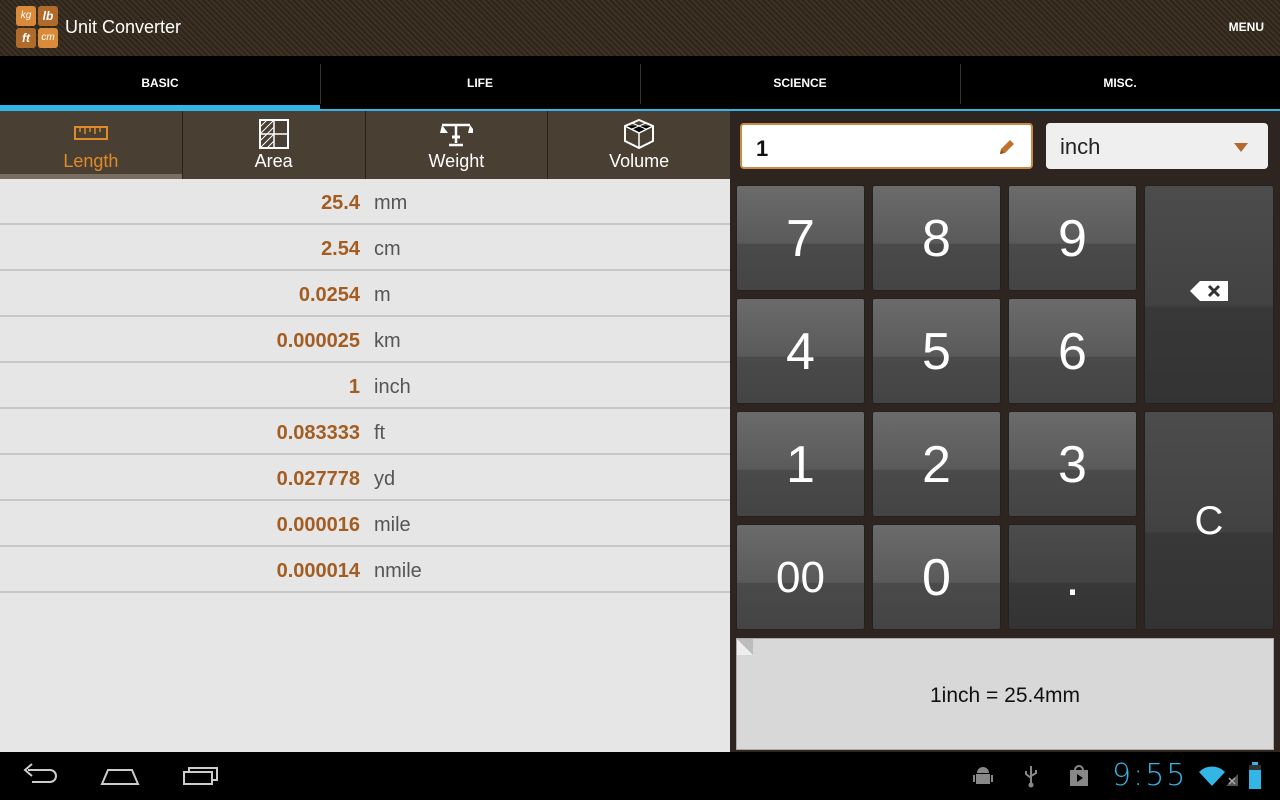 Image resolution: width=1280 pixels, height=800 pixels. I want to click on key-2: 2, so click(936, 464).